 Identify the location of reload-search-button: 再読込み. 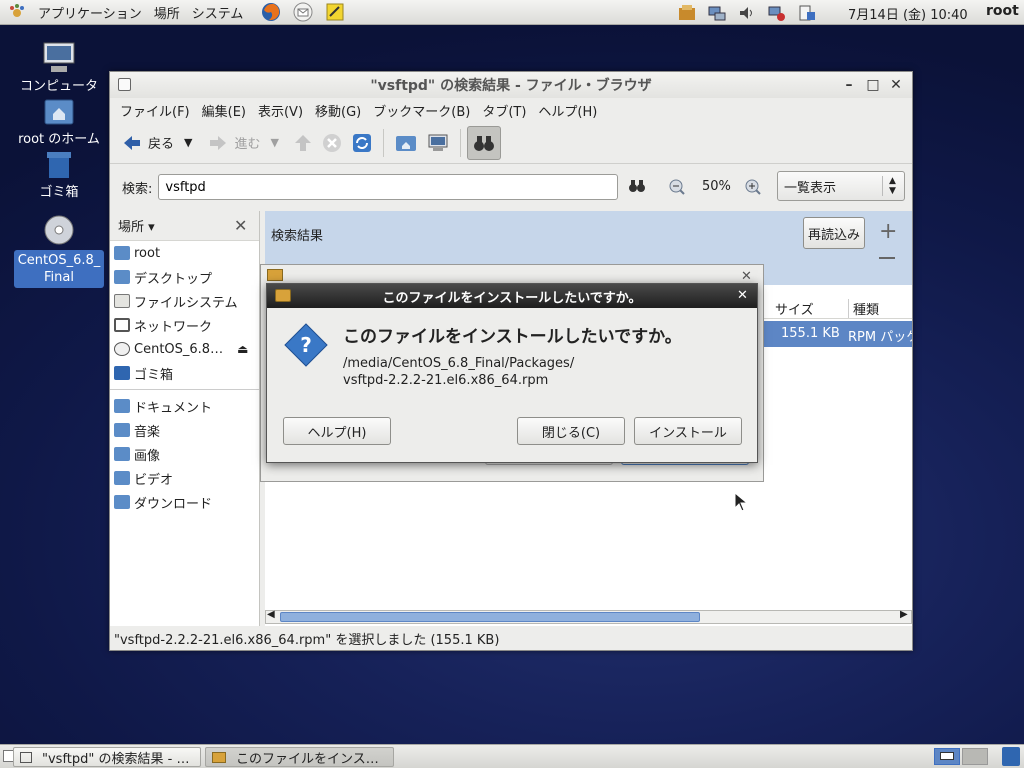
(834, 233).